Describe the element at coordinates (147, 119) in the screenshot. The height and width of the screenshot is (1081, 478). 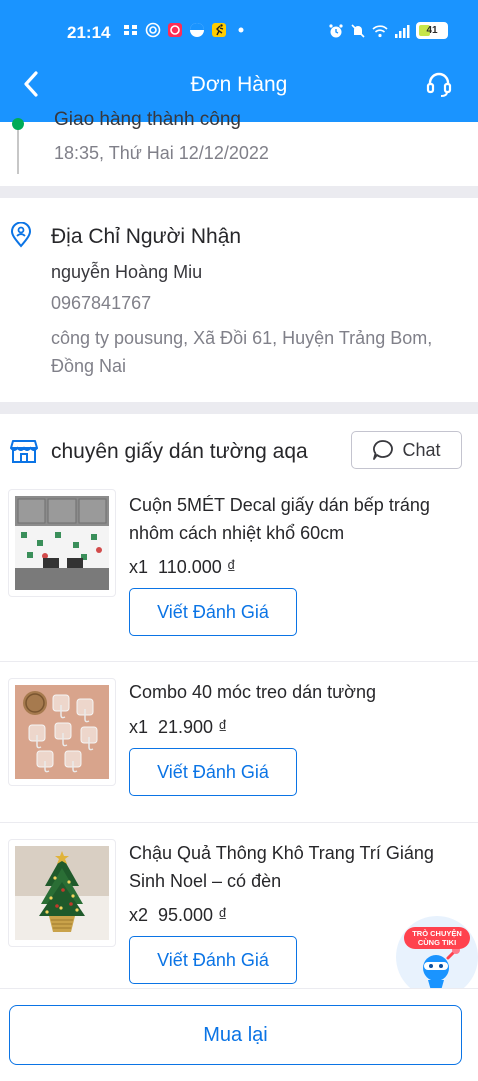
I see `timeline-status: Giao hàng thành công` at that location.